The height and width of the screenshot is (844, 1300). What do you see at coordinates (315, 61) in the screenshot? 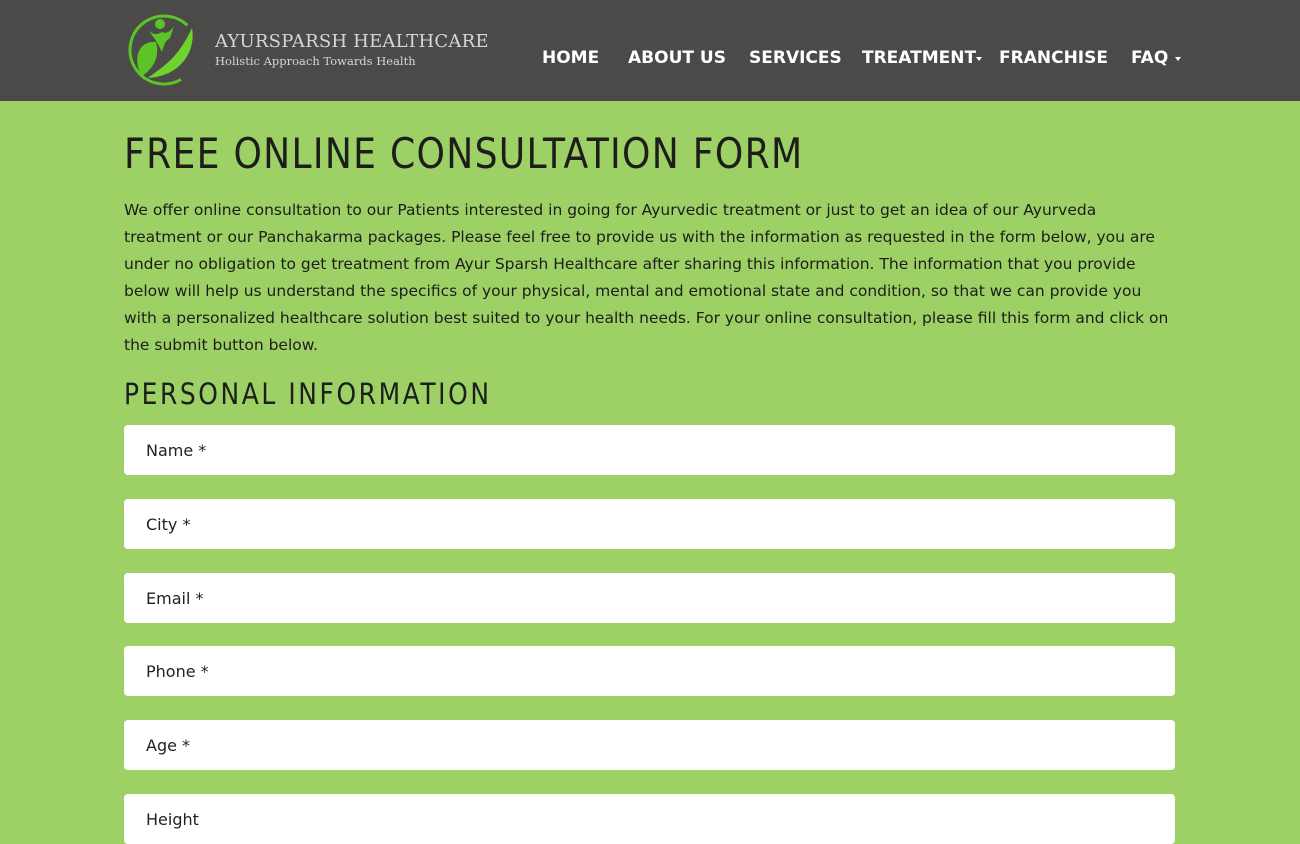
I see `brand-tagline: Holistic Approach Towards Health` at bounding box center [315, 61].